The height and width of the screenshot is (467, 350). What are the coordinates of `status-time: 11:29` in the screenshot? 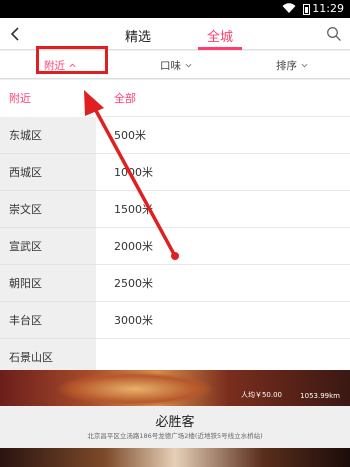 It's located at (328, 8).